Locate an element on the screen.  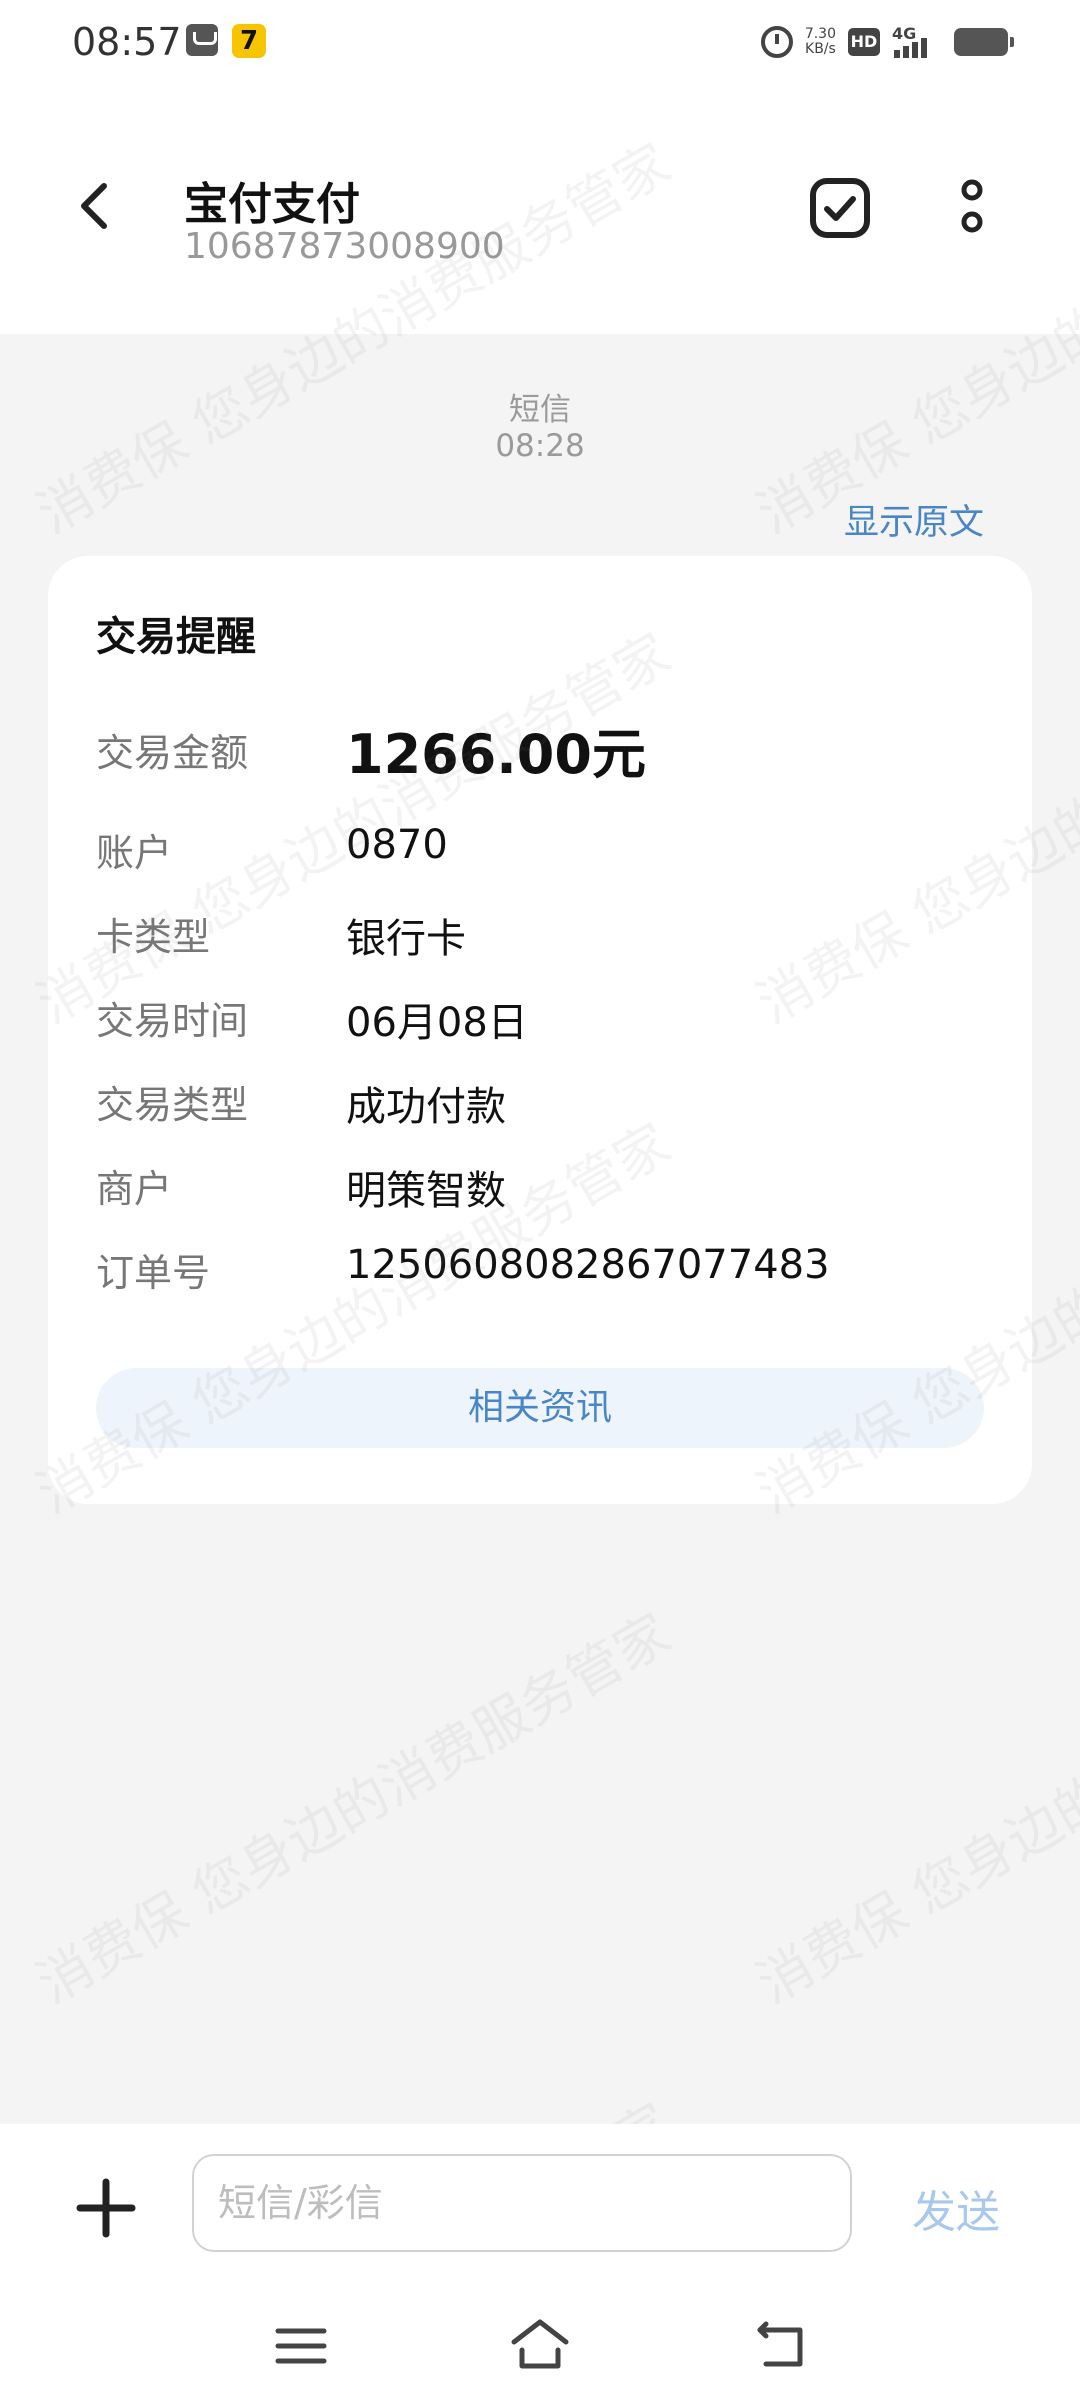
battery-icon is located at coordinates (984, 42).